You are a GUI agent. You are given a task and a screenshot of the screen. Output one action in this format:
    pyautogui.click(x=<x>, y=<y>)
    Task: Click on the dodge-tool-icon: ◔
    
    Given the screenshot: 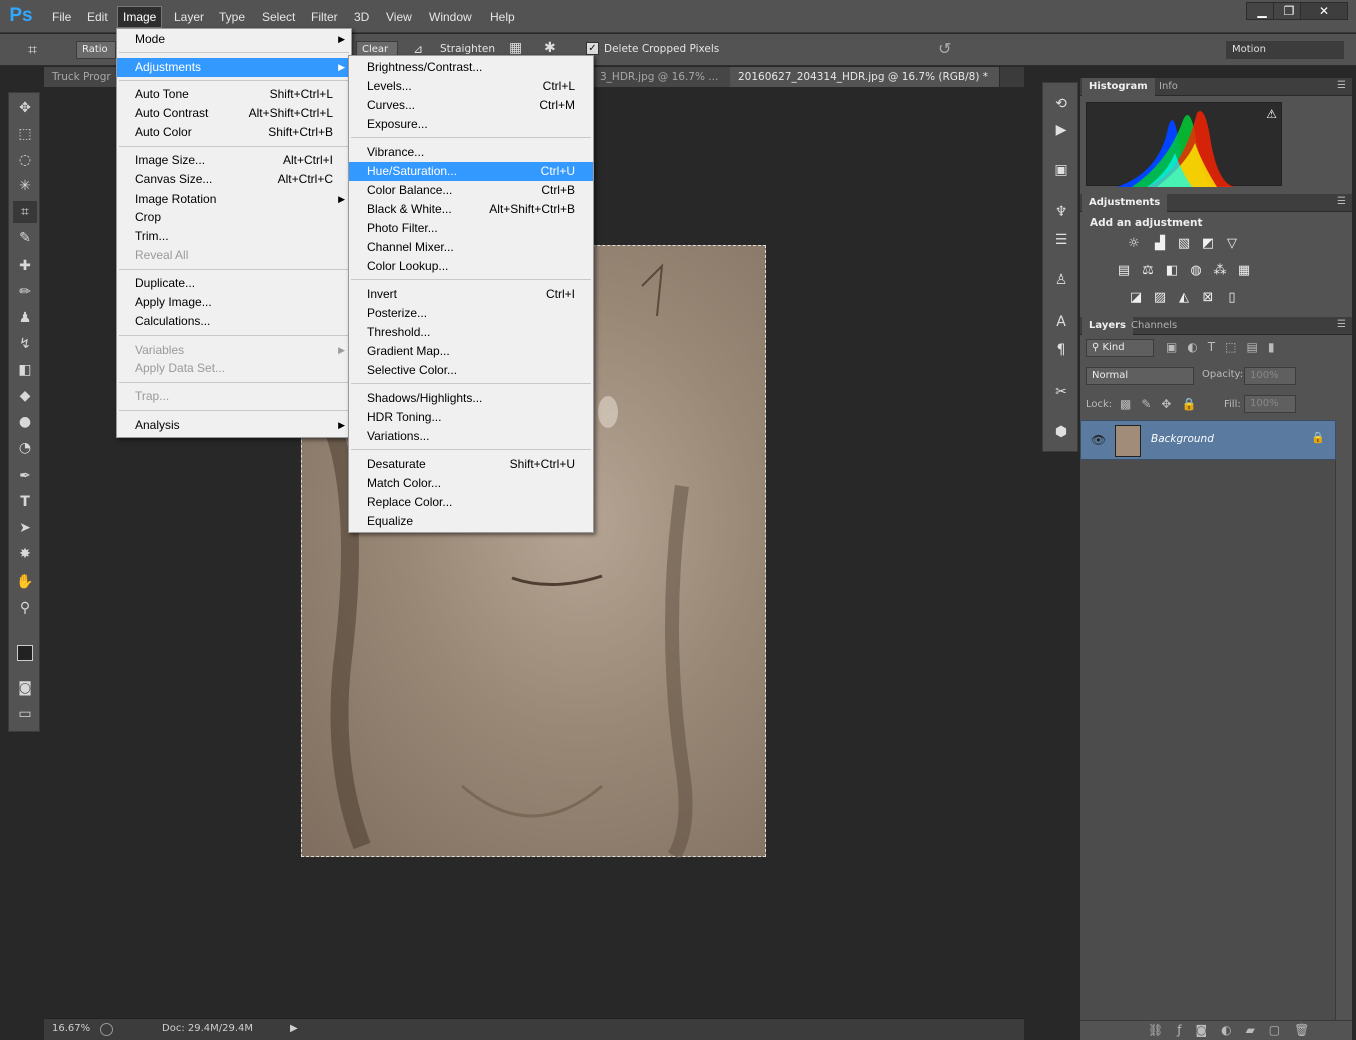 What is the action you would take?
    pyautogui.click(x=25, y=448)
    